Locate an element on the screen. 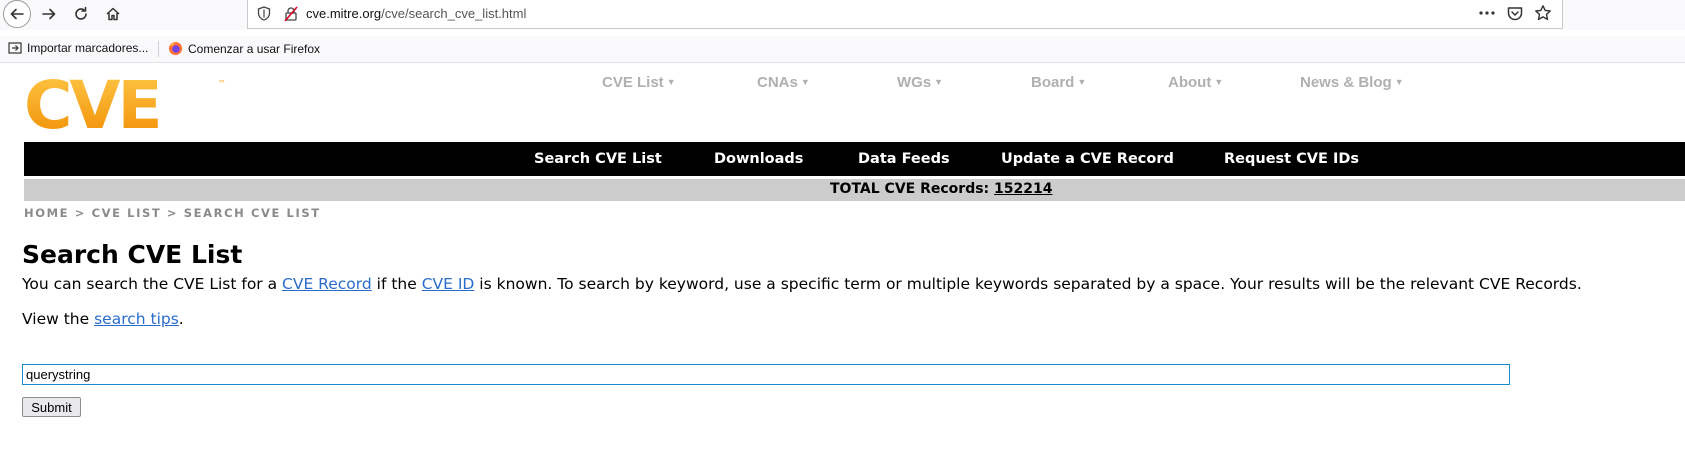 This screenshot has width=1685, height=464. bookmark-getting-started: Comenzar a usar Firefox is located at coordinates (244, 48).